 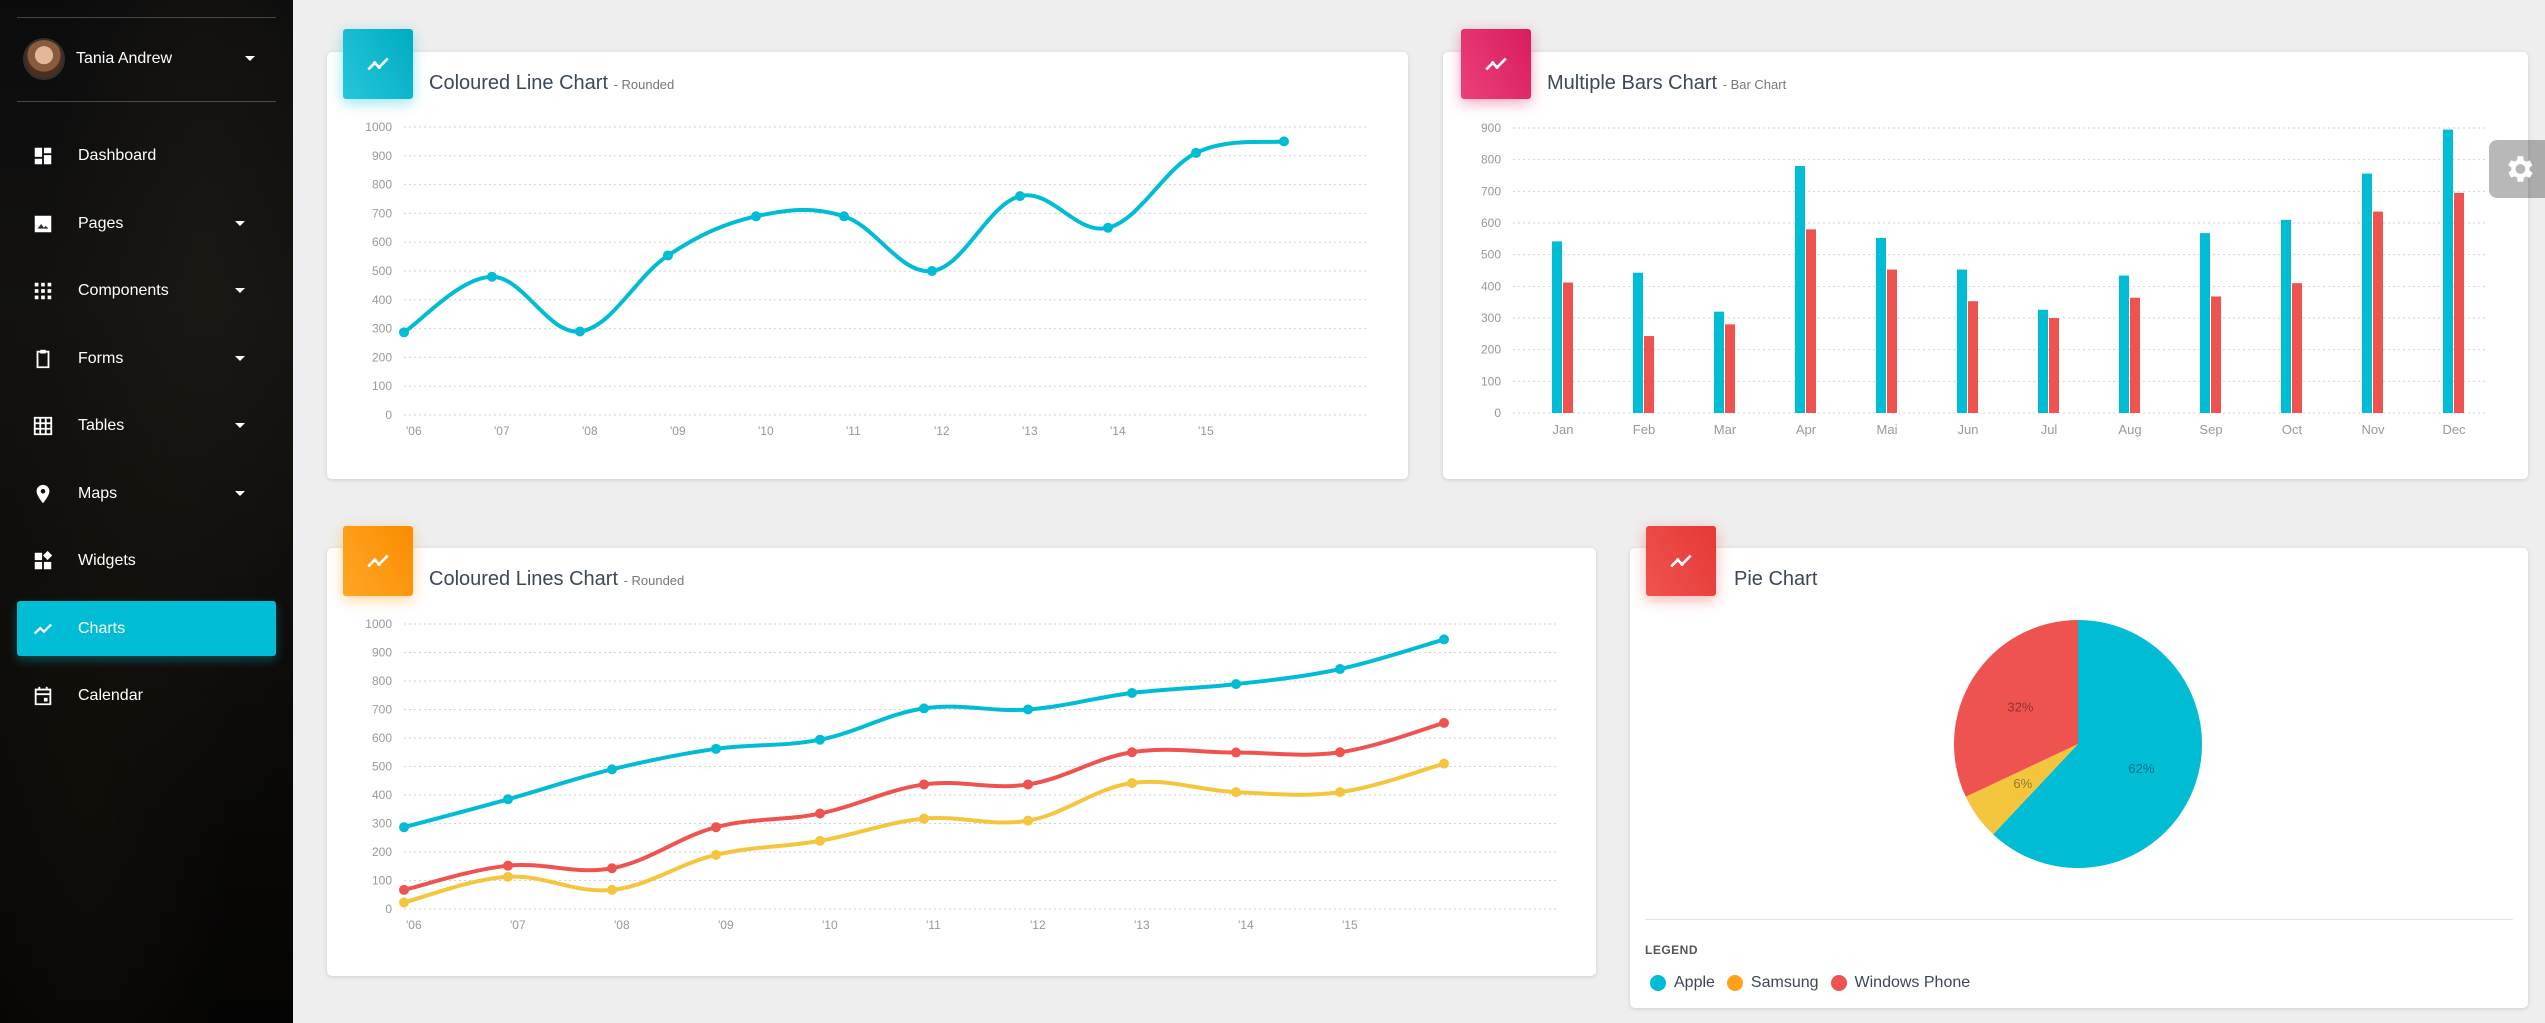 What do you see at coordinates (43, 696) in the screenshot?
I see `calendar-icon` at bounding box center [43, 696].